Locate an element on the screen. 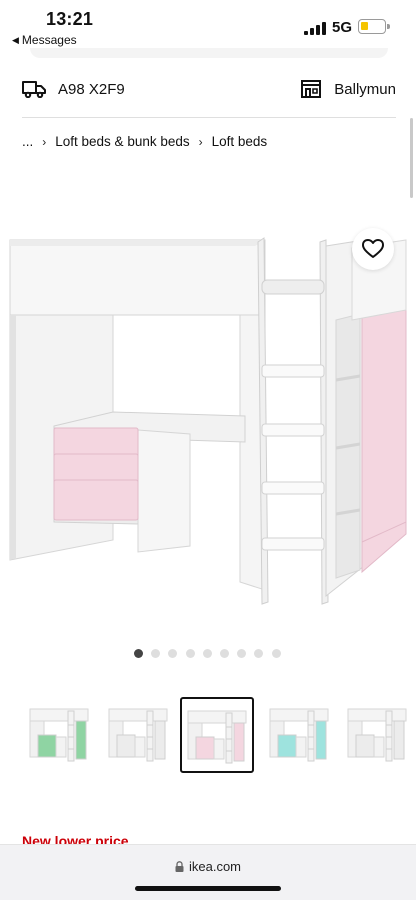 Image resolution: width=416 pixels, height=900 pixels. signal-icon is located at coordinates (315, 28).